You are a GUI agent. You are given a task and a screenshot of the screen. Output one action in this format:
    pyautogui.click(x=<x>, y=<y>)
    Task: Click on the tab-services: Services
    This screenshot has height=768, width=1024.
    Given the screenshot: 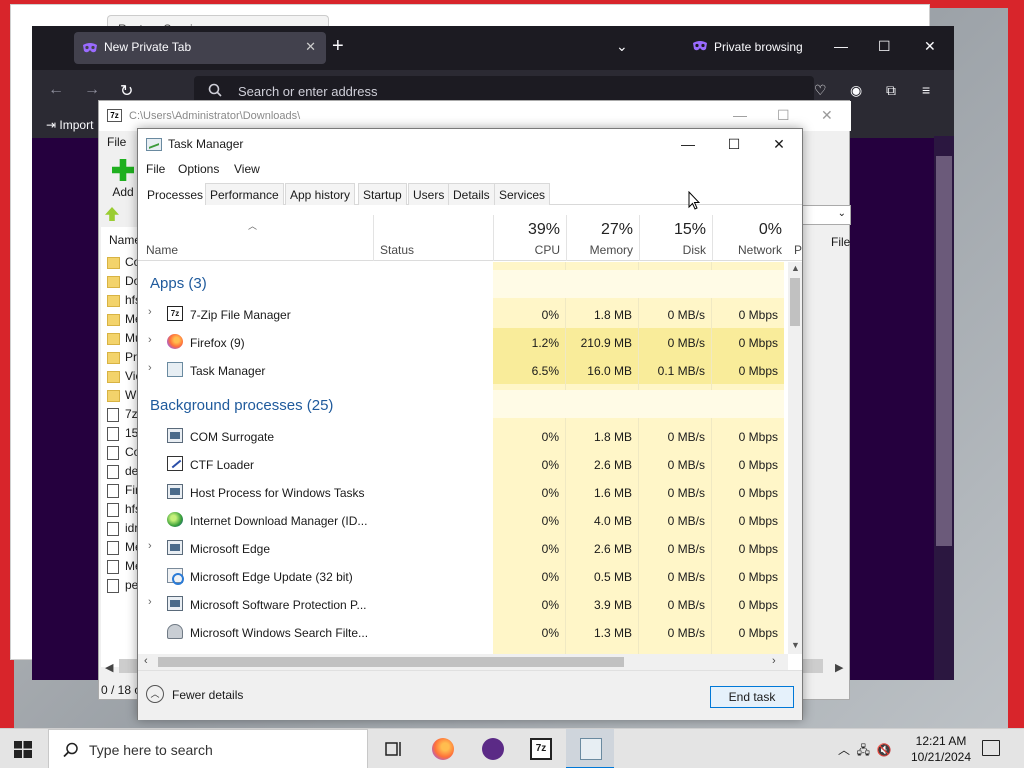 What is the action you would take?
    pyautogui.click(x=522, y=194)
    